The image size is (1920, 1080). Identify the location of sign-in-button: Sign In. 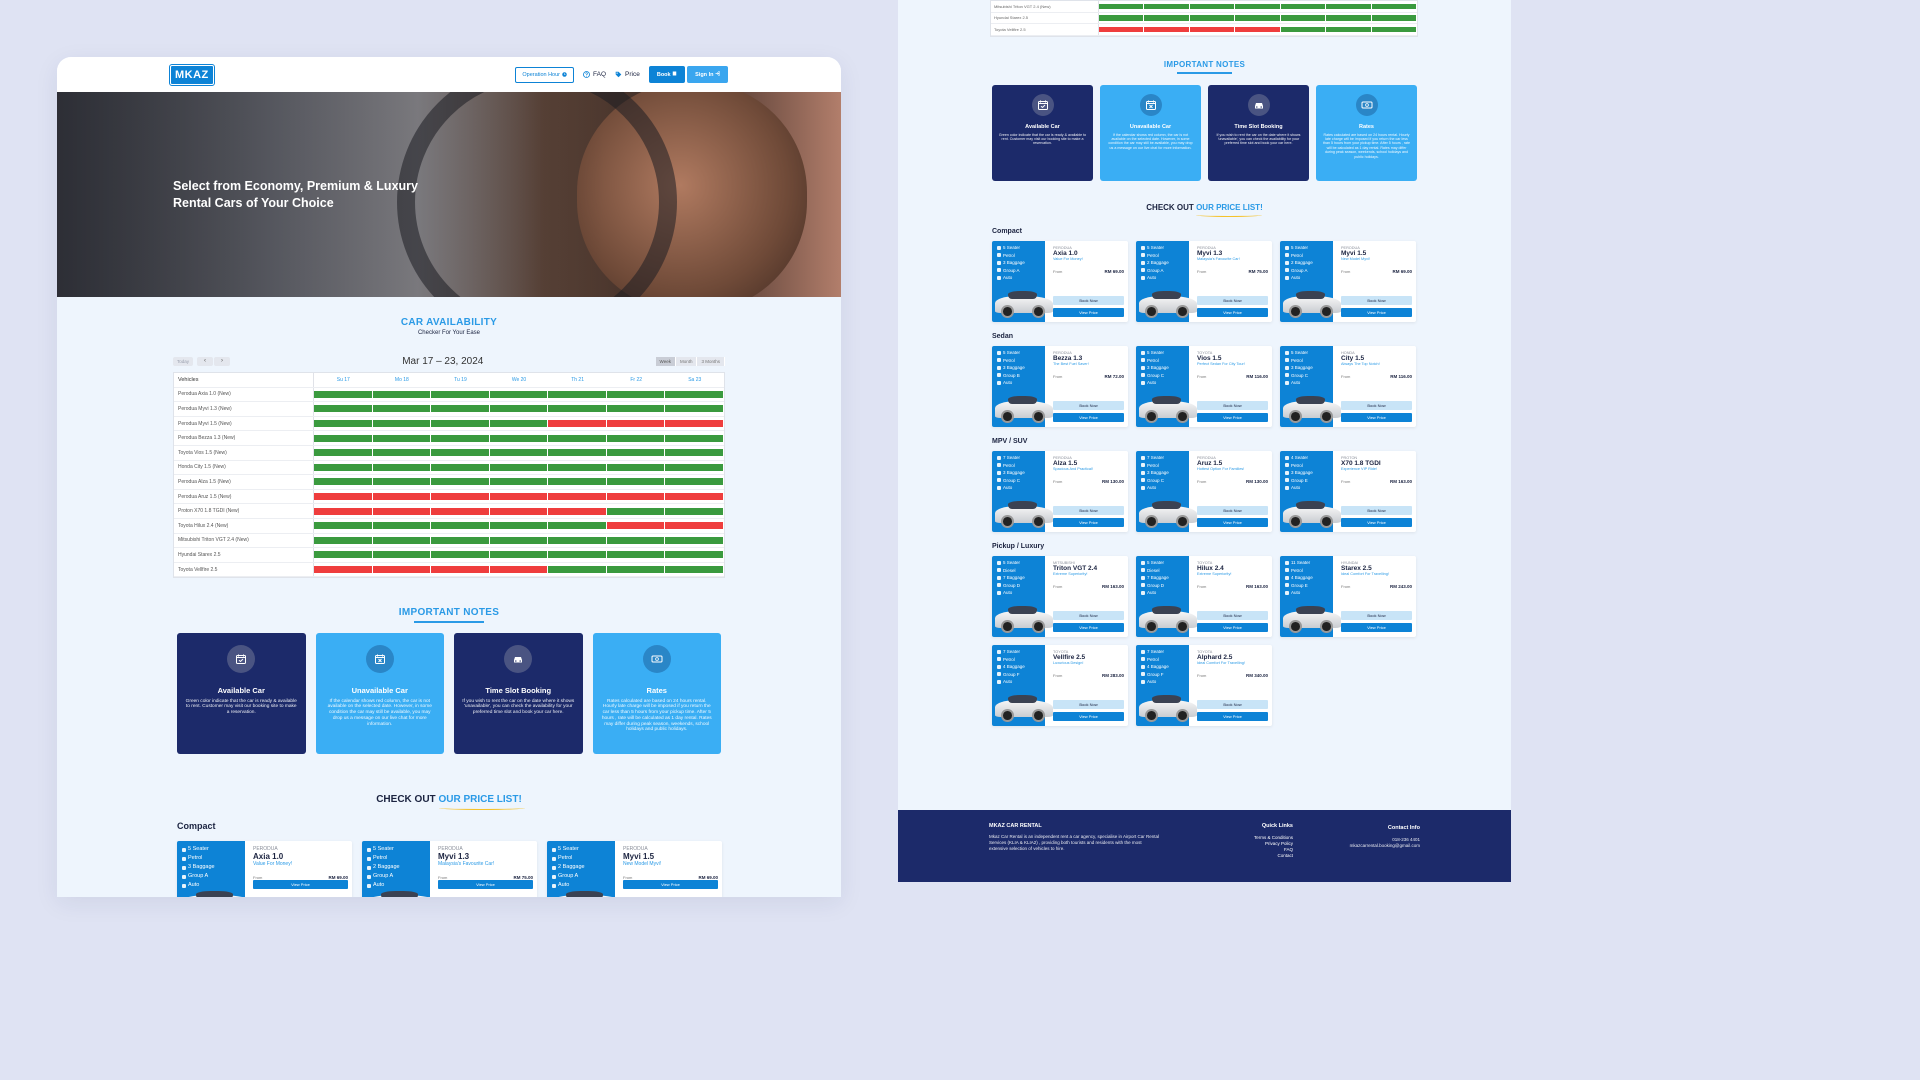
(707, 74).